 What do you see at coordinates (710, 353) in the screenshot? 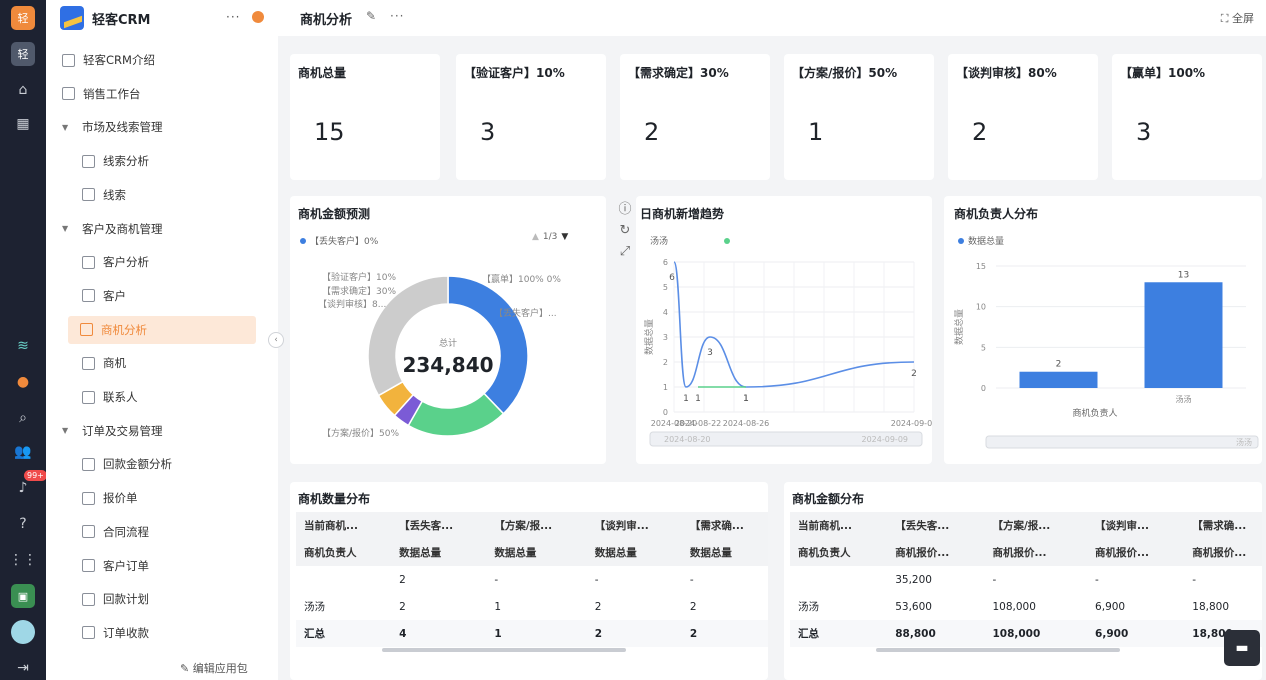
I see `data-label: 3` at bounding box center [710, 353].